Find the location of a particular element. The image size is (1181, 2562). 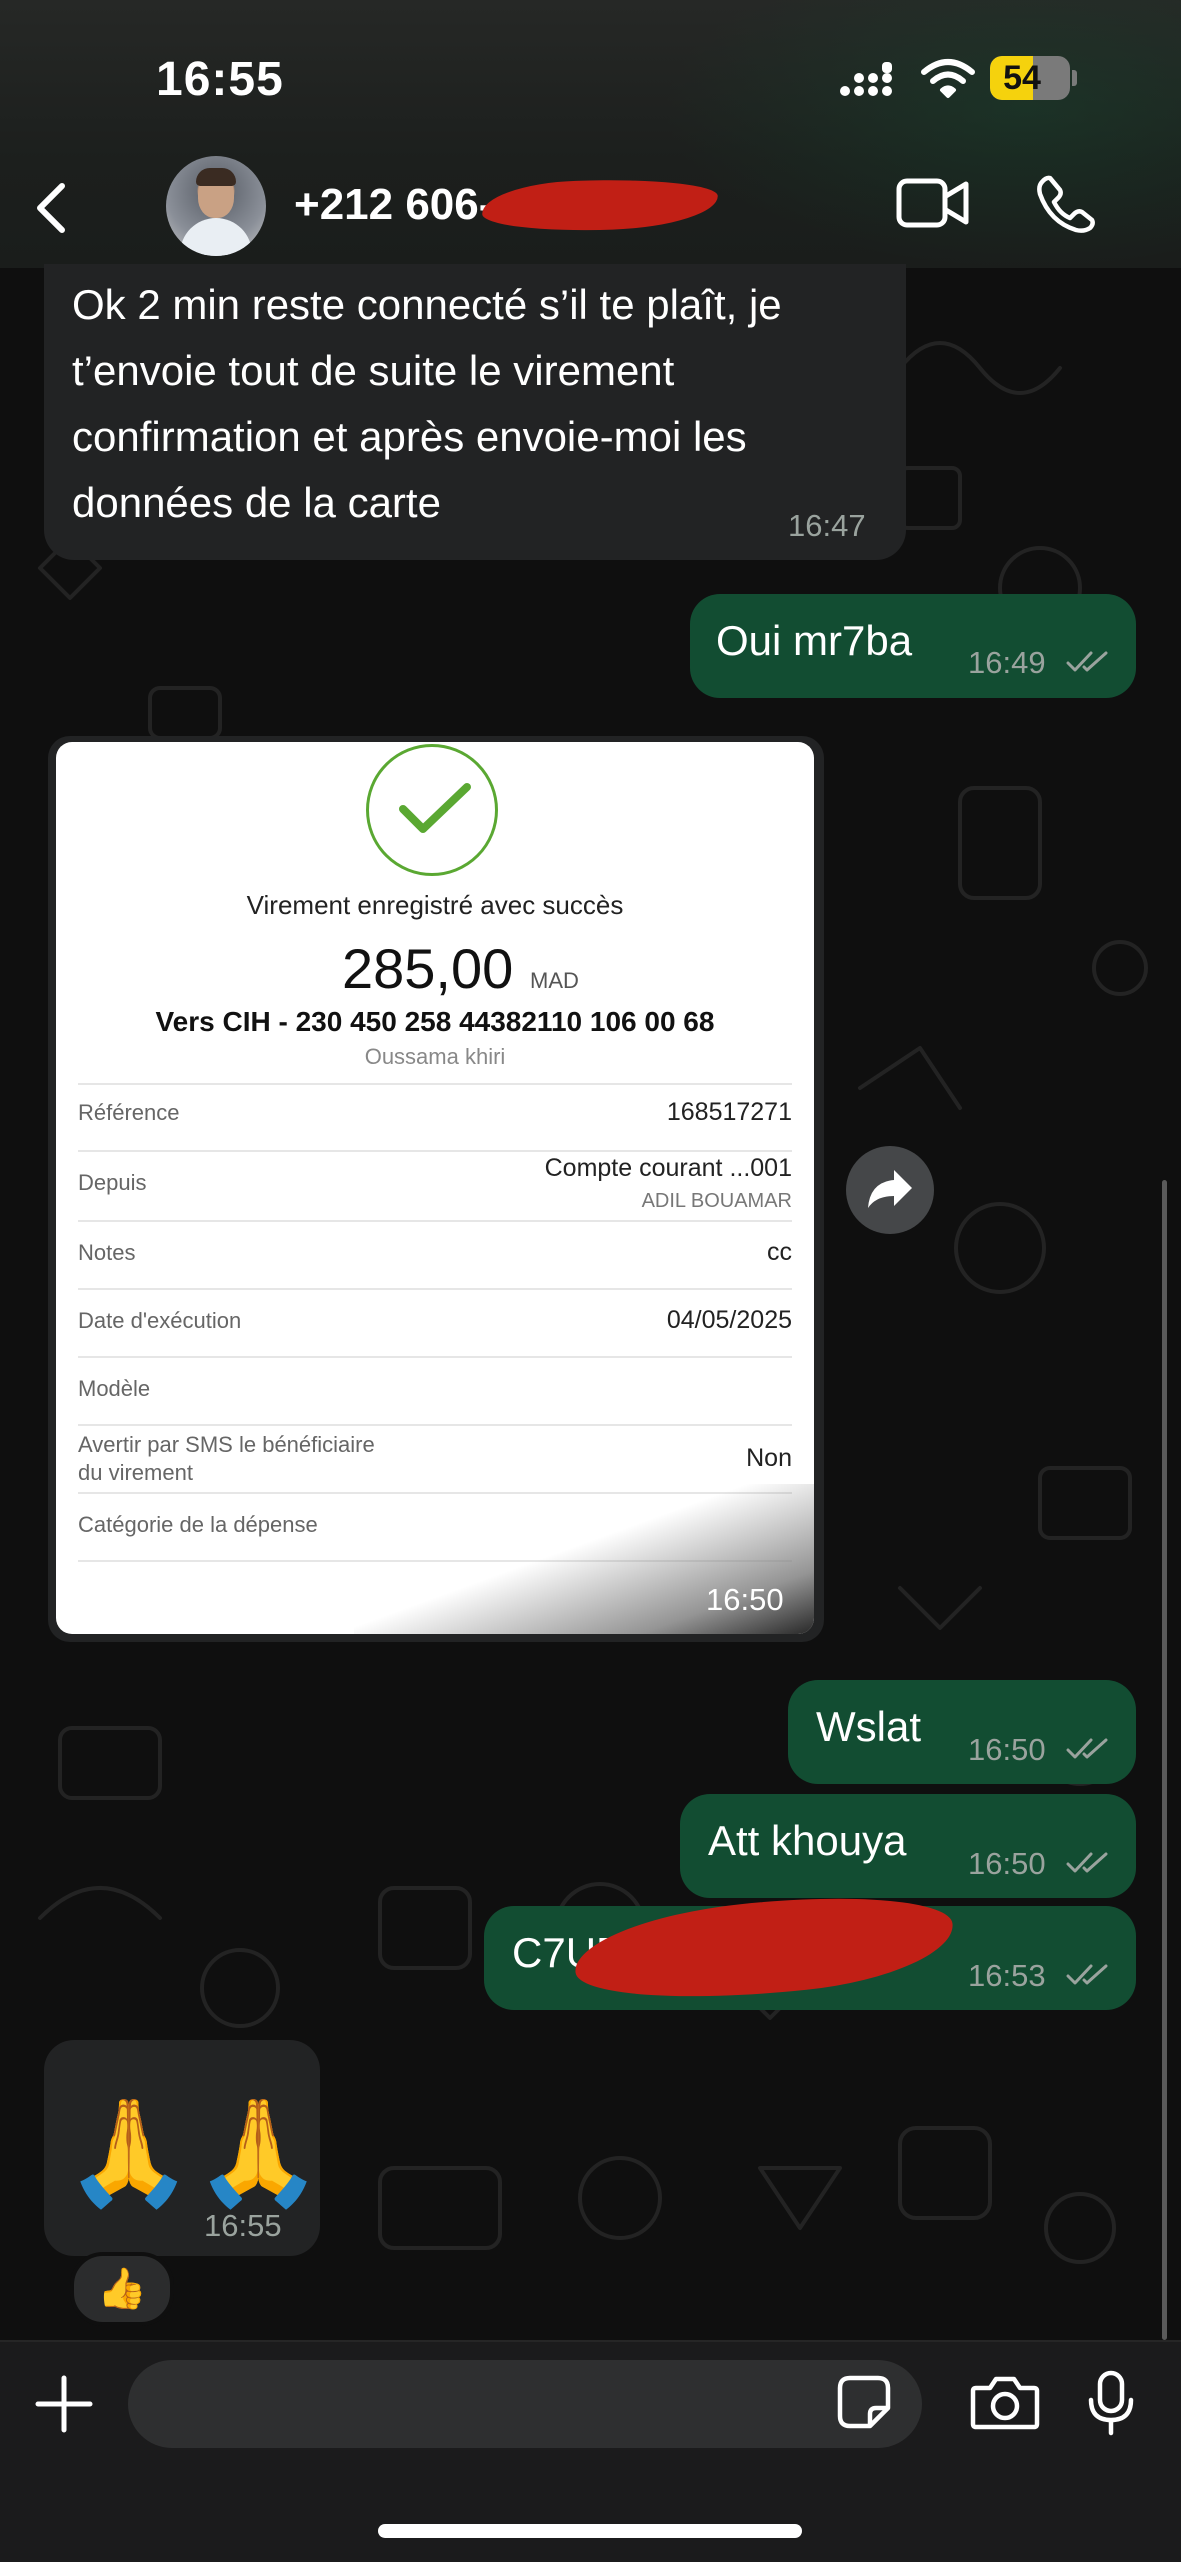

receipt-currency: MAD is located at coordinates (554, 980).